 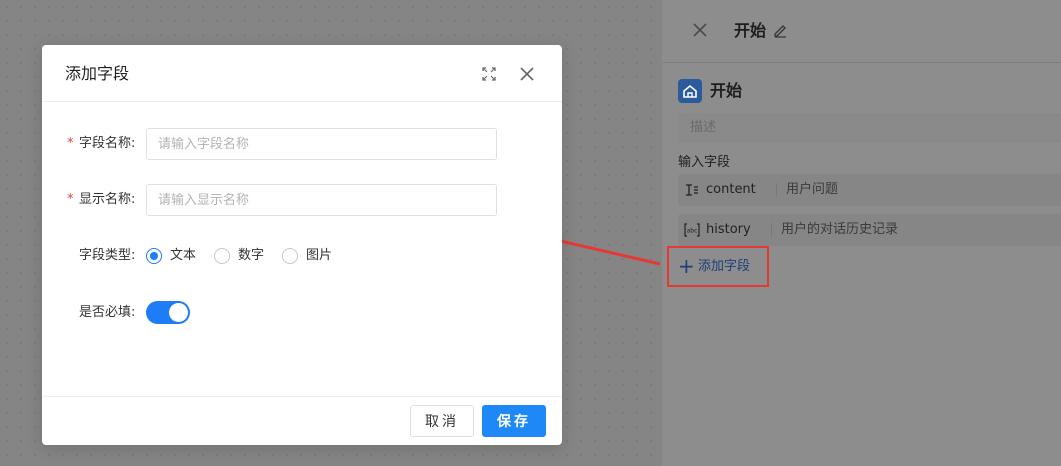 What do you see at coordinates (302, 73) in the screenshot?
I see `dialog-header: 添加字段` at bounding box center [302, 73].